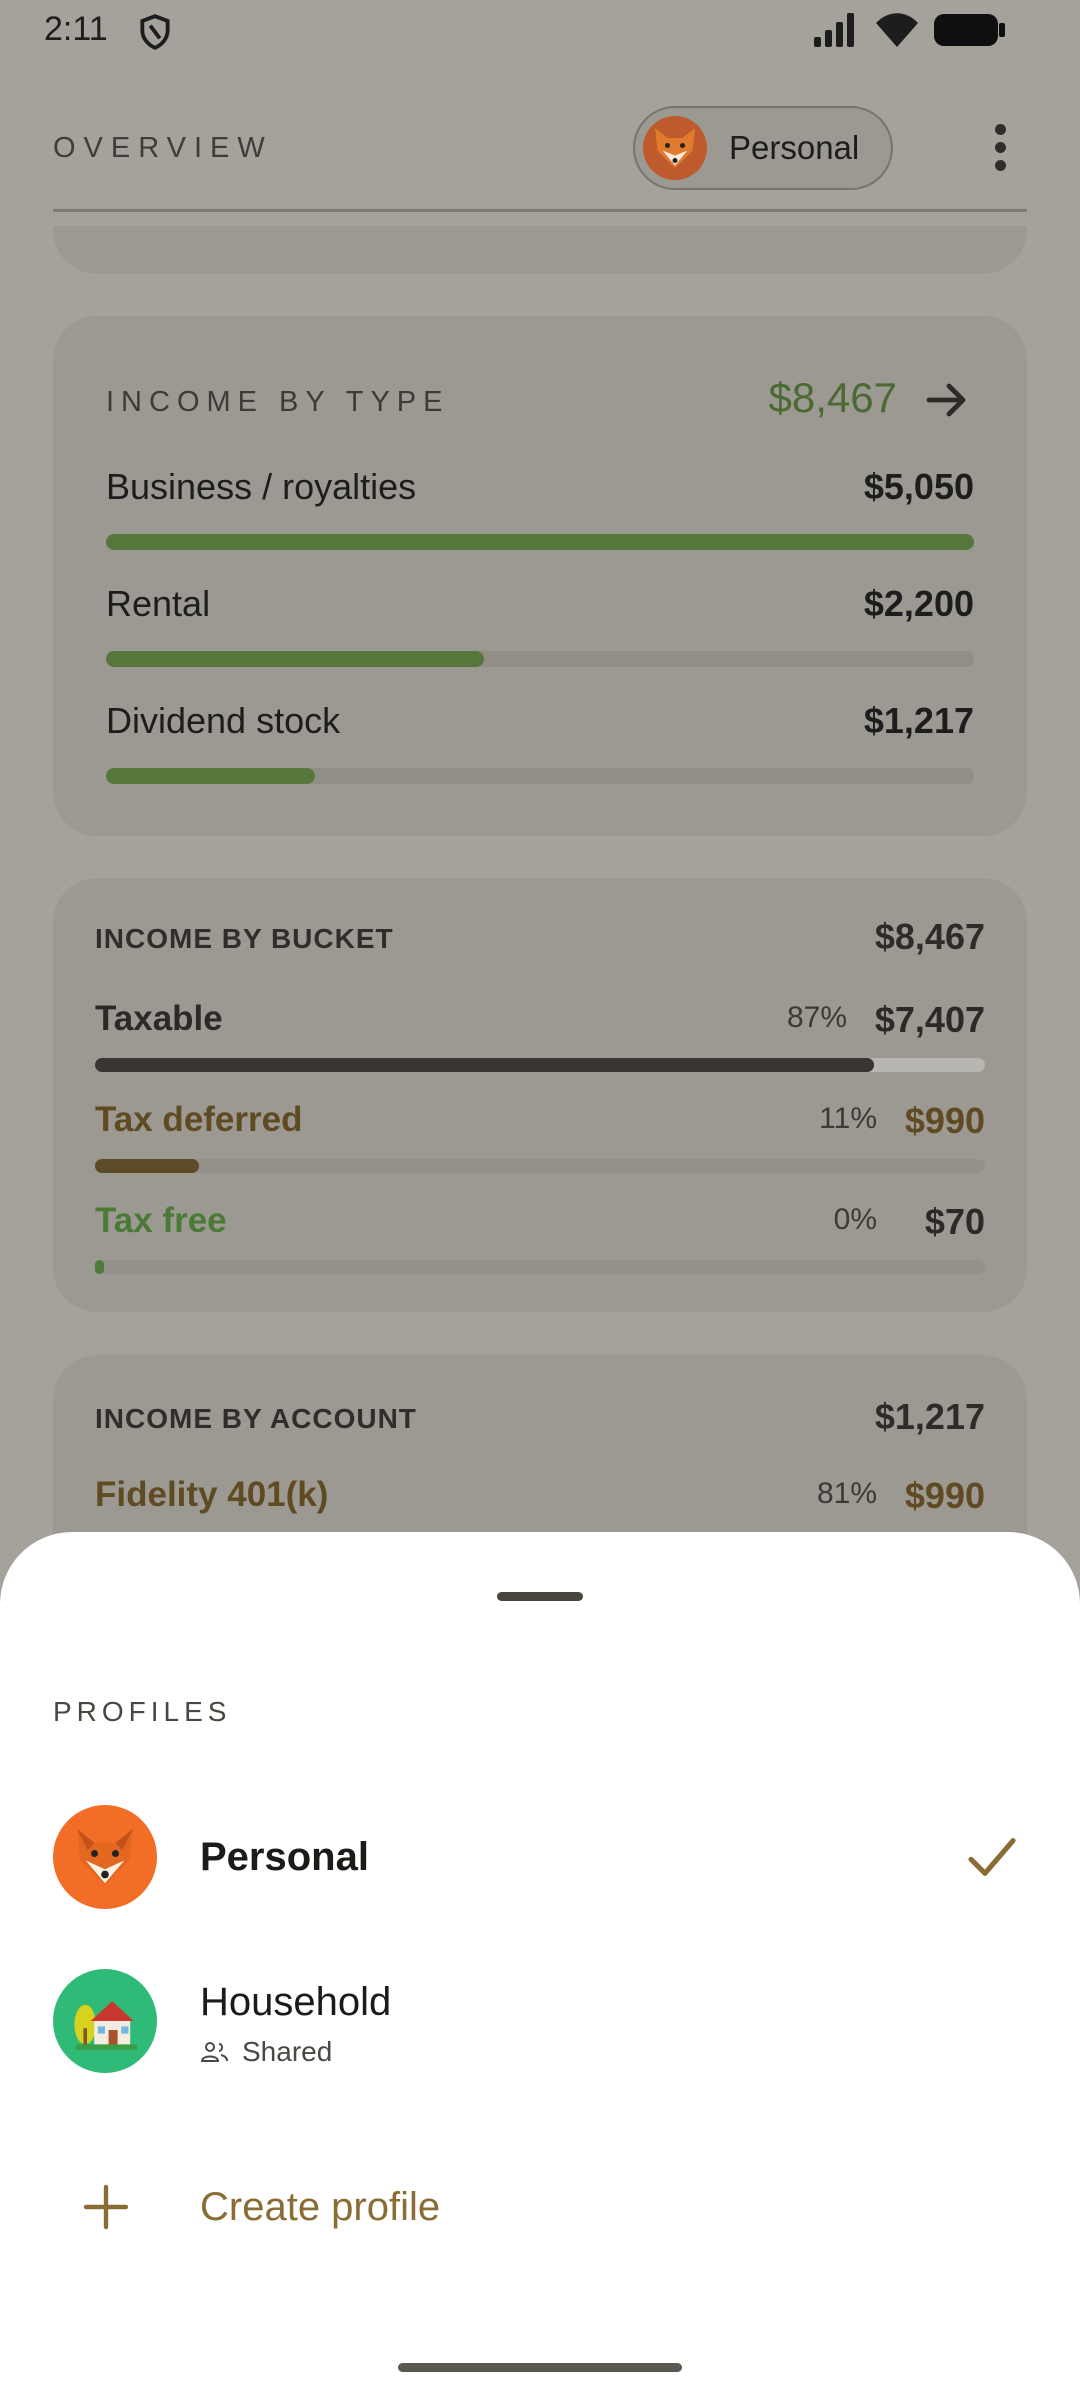 The image size is (1080, 2400). Describe the element at coordinates (929, 1416) in the screenshot. I see `card-total: $1,217` at that location.